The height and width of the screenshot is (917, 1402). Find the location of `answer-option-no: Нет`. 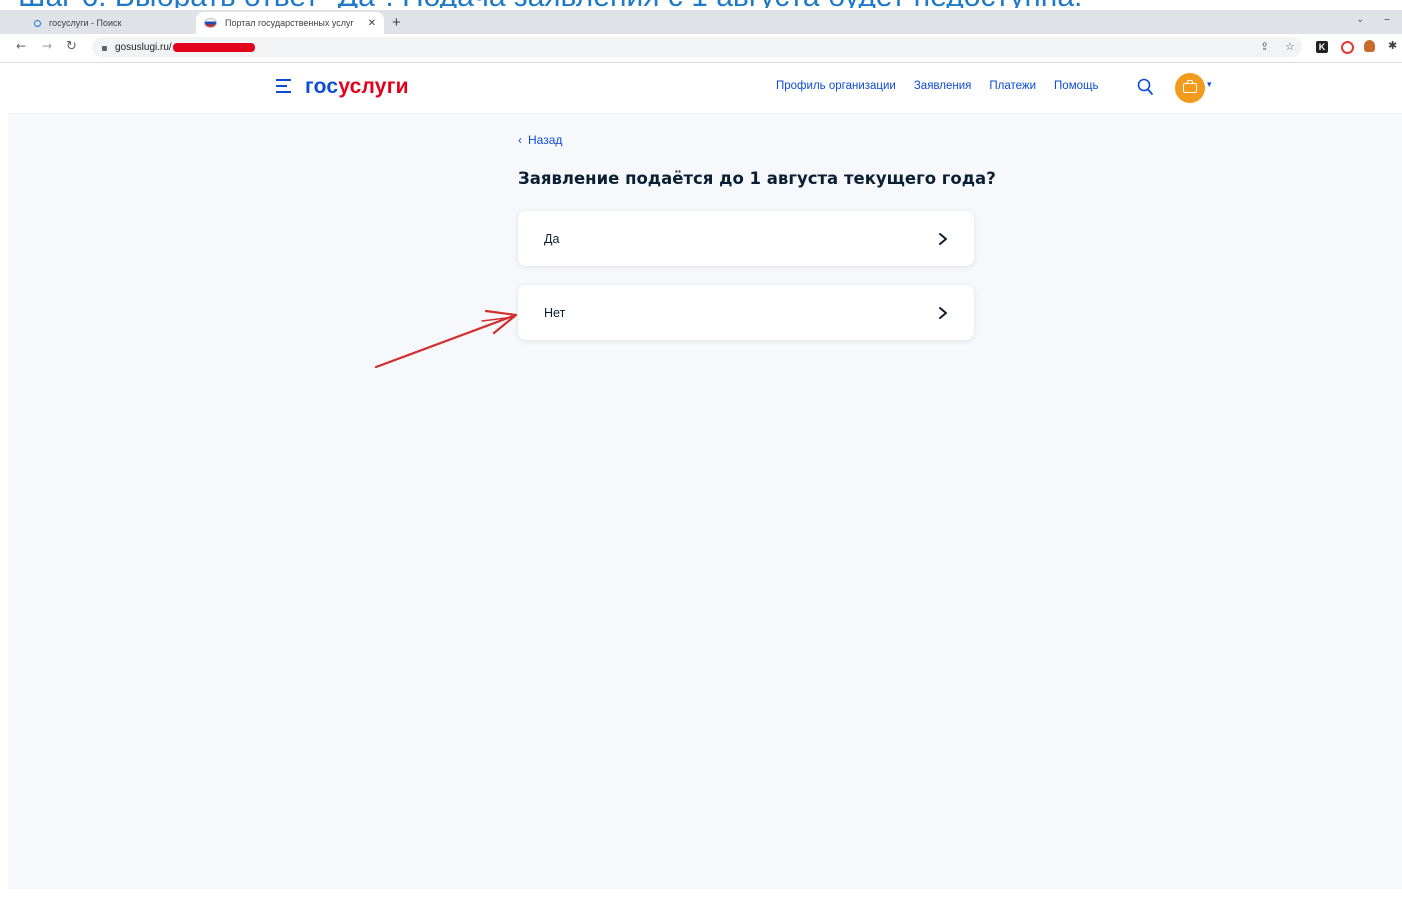

answer-option-no: Нет is located at coordinates (746, 312).